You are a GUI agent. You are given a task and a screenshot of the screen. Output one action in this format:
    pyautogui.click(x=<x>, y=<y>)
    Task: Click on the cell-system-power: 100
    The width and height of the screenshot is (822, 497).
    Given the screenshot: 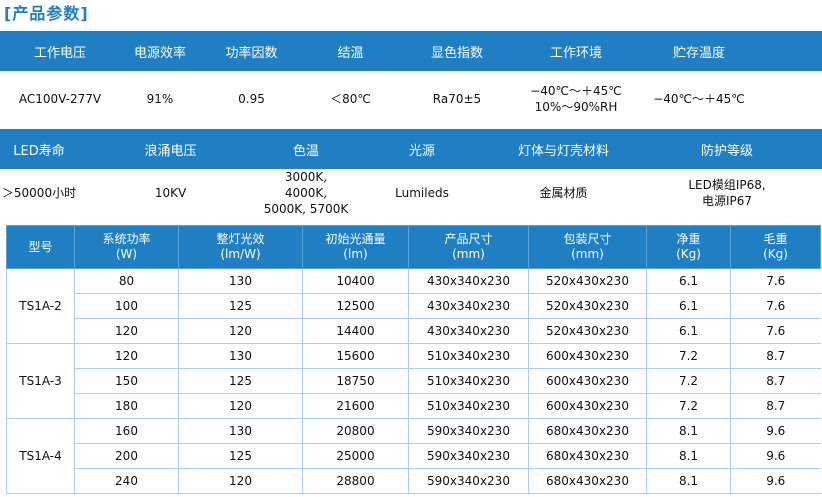 What is the action you would take?
    pyautogui.click(x=126, y=306)
    